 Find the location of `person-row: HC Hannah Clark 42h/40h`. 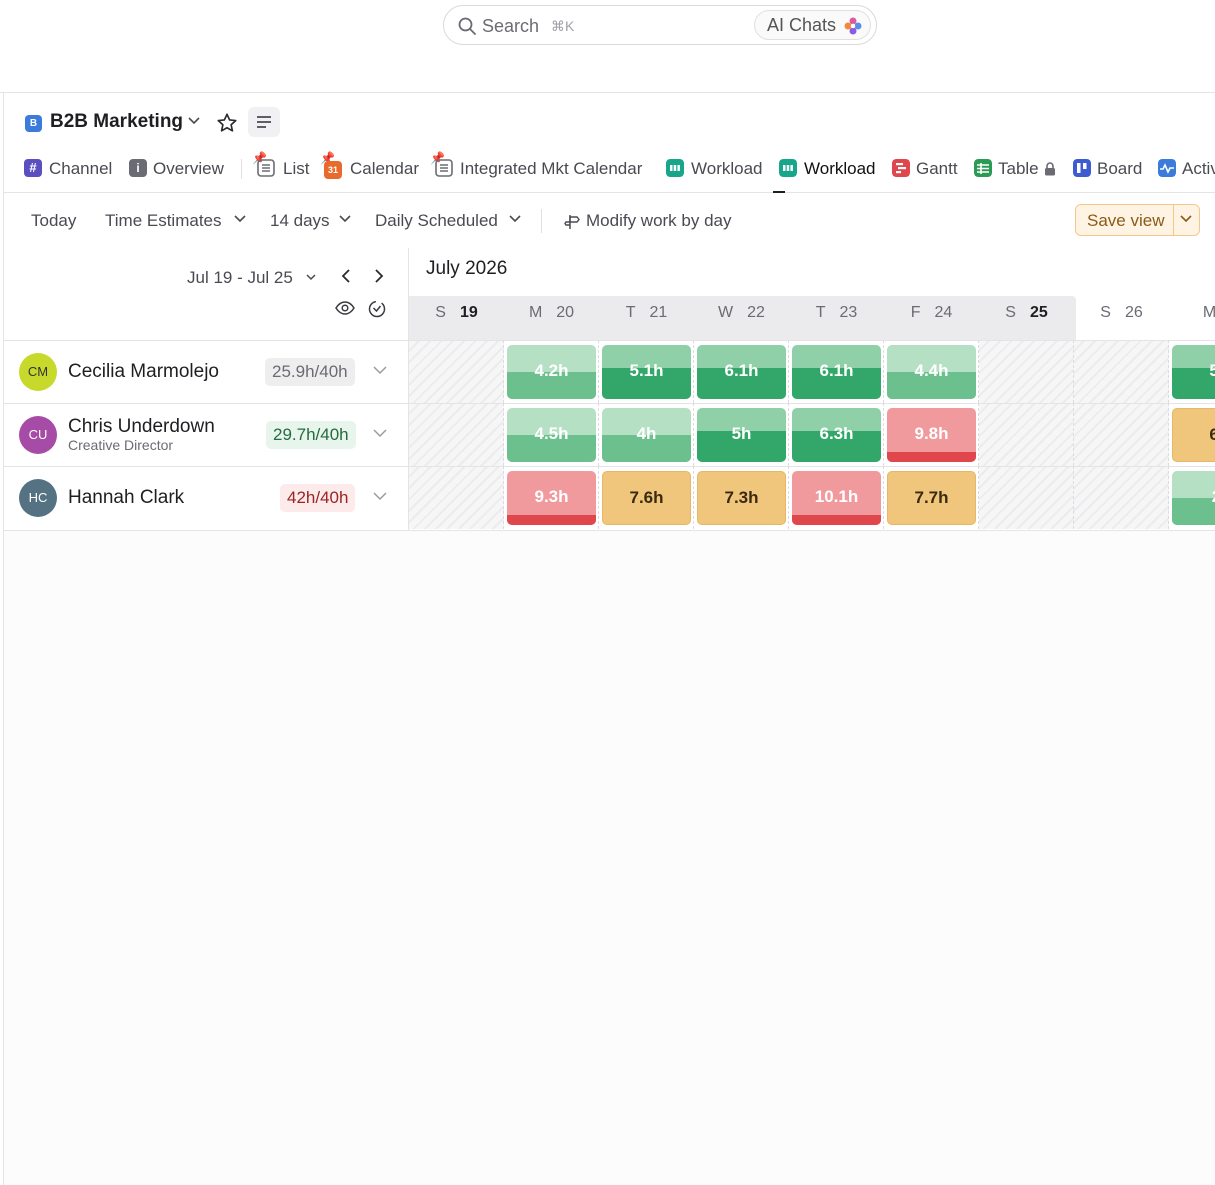

person-row: HC Hannah Clark 42h/40h is located at coordinates (206, 497).